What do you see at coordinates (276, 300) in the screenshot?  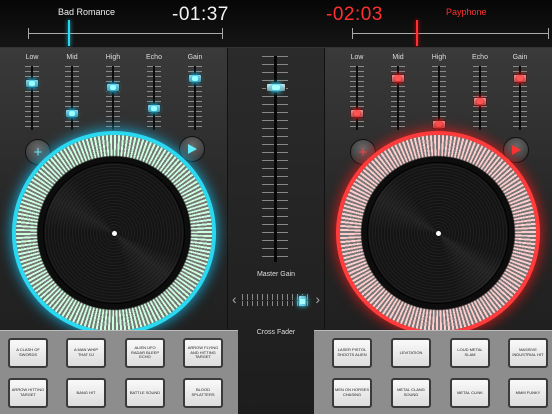 I see `cross-fader: ‹ ›` at bounding box center [276, 300].